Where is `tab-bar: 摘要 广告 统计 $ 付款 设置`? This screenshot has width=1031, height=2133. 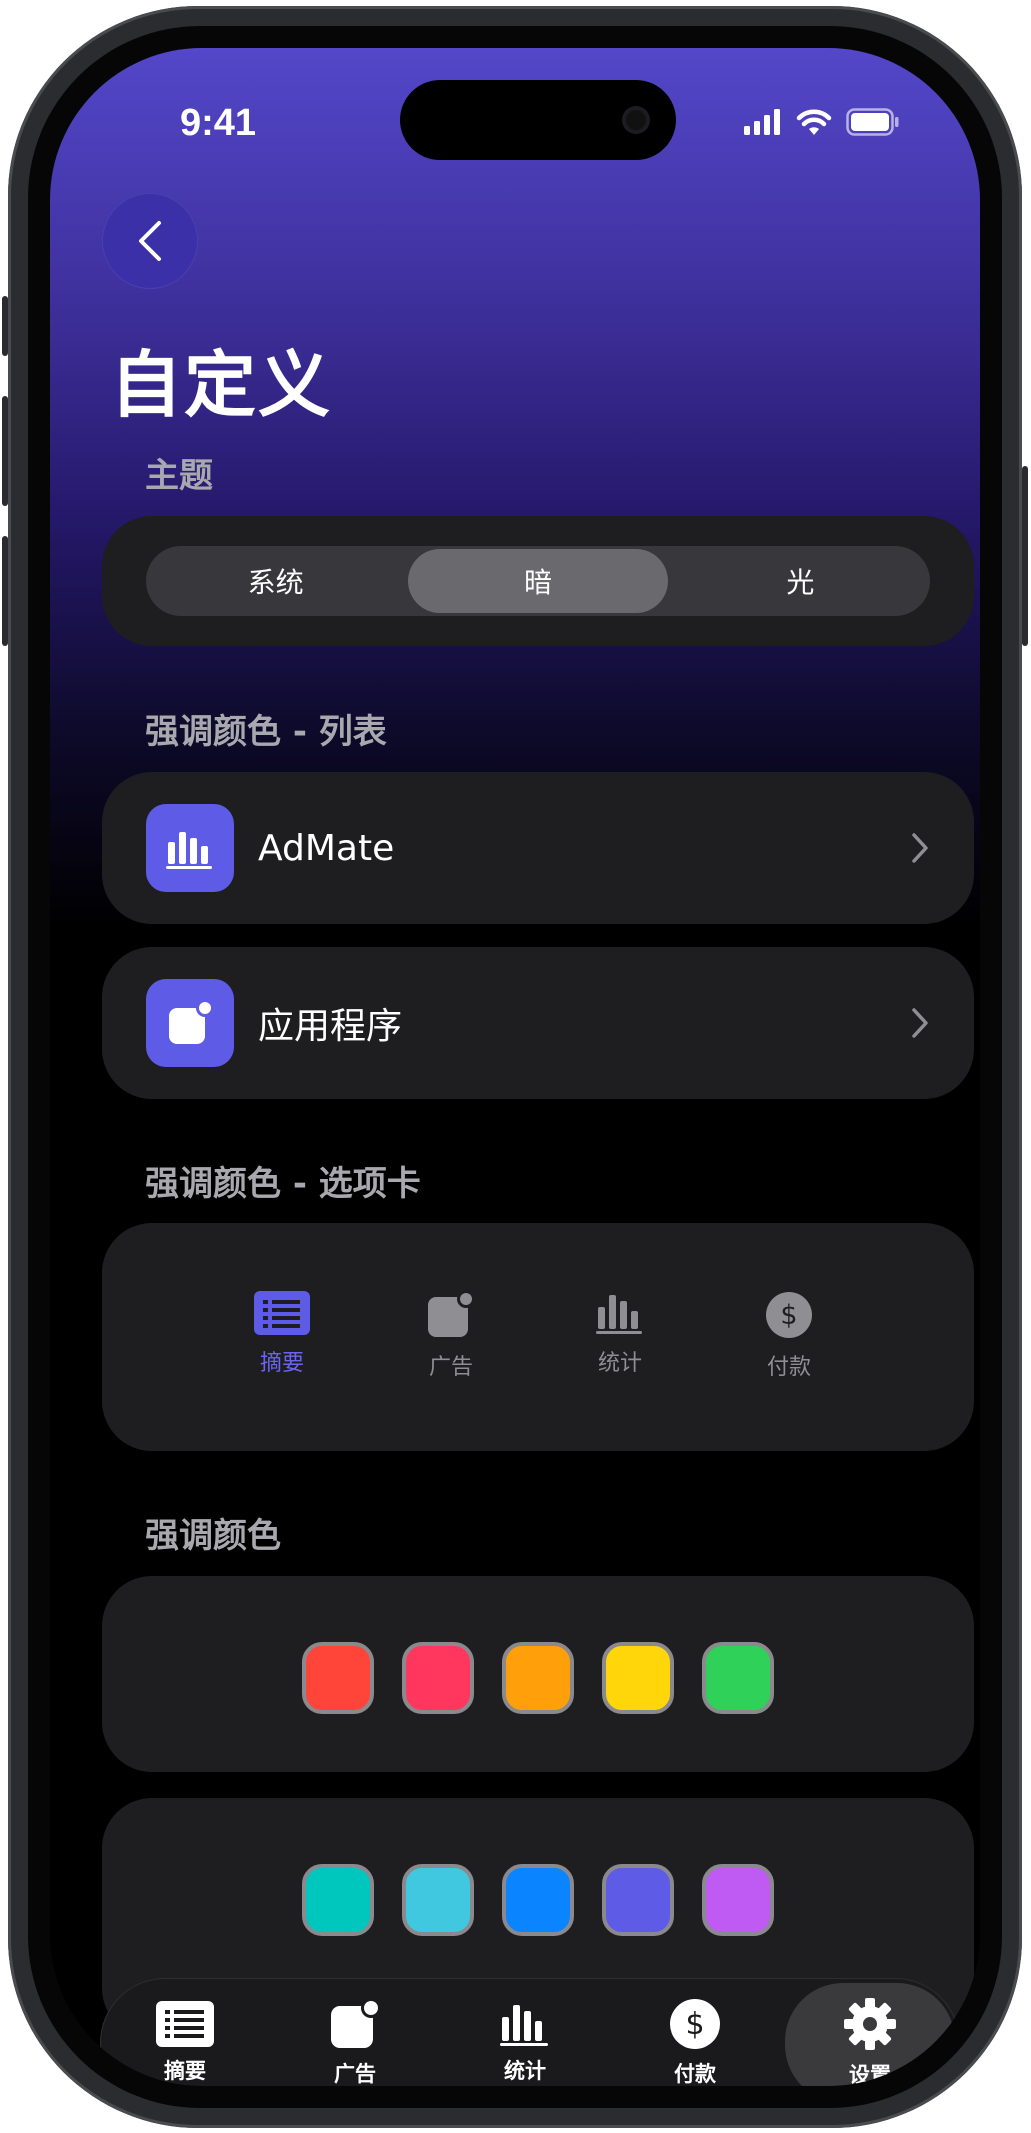
tab-bar: 摘要 广告 统计 $ 付款 设置 is located at coordinates (530, 2032).